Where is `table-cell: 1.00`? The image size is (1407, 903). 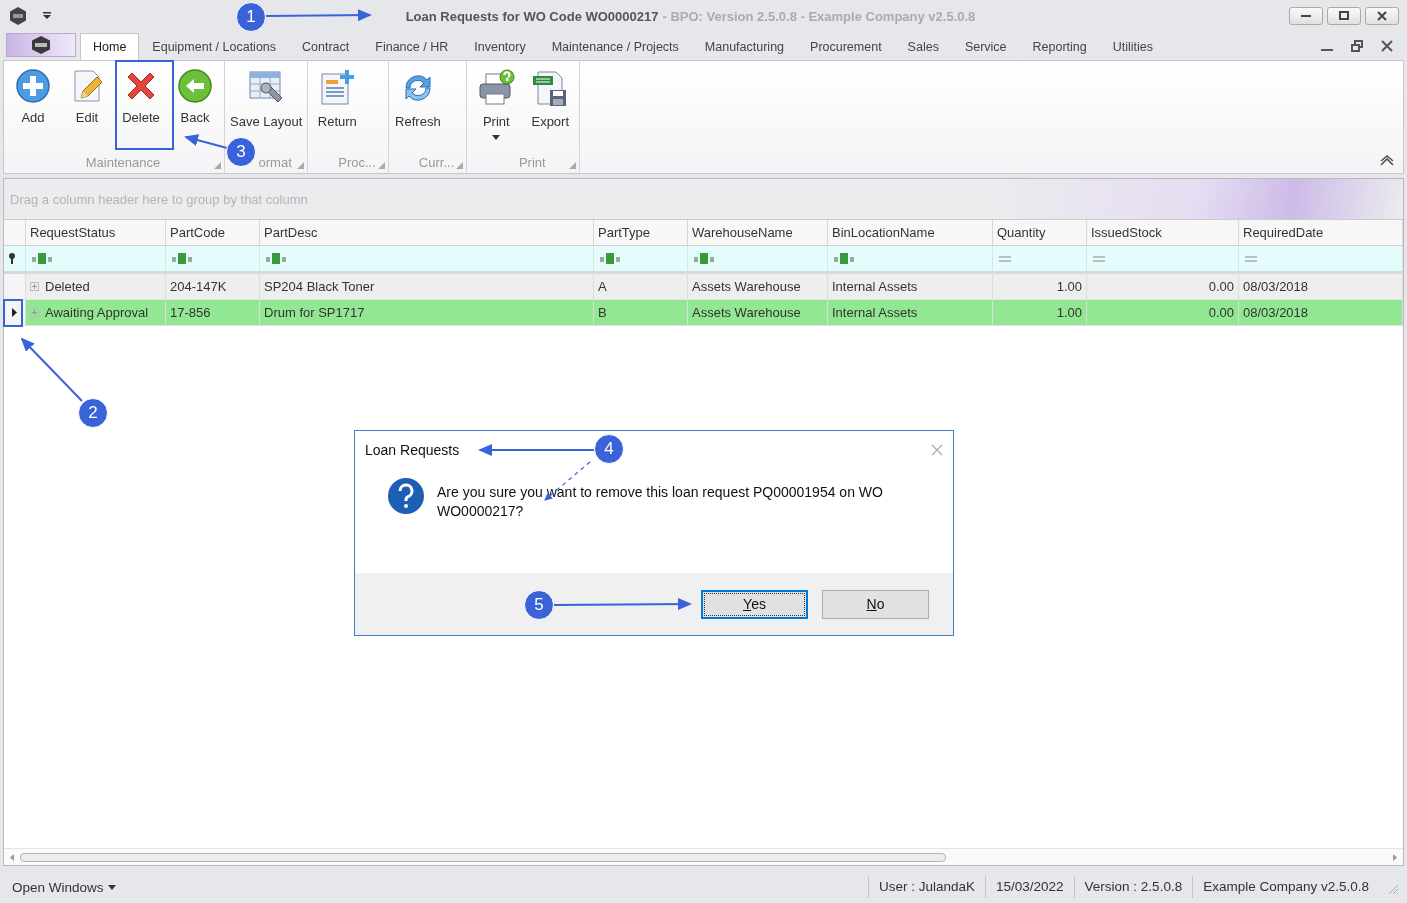 table-cell: 1.00 is located at coordinates (1040, 287).